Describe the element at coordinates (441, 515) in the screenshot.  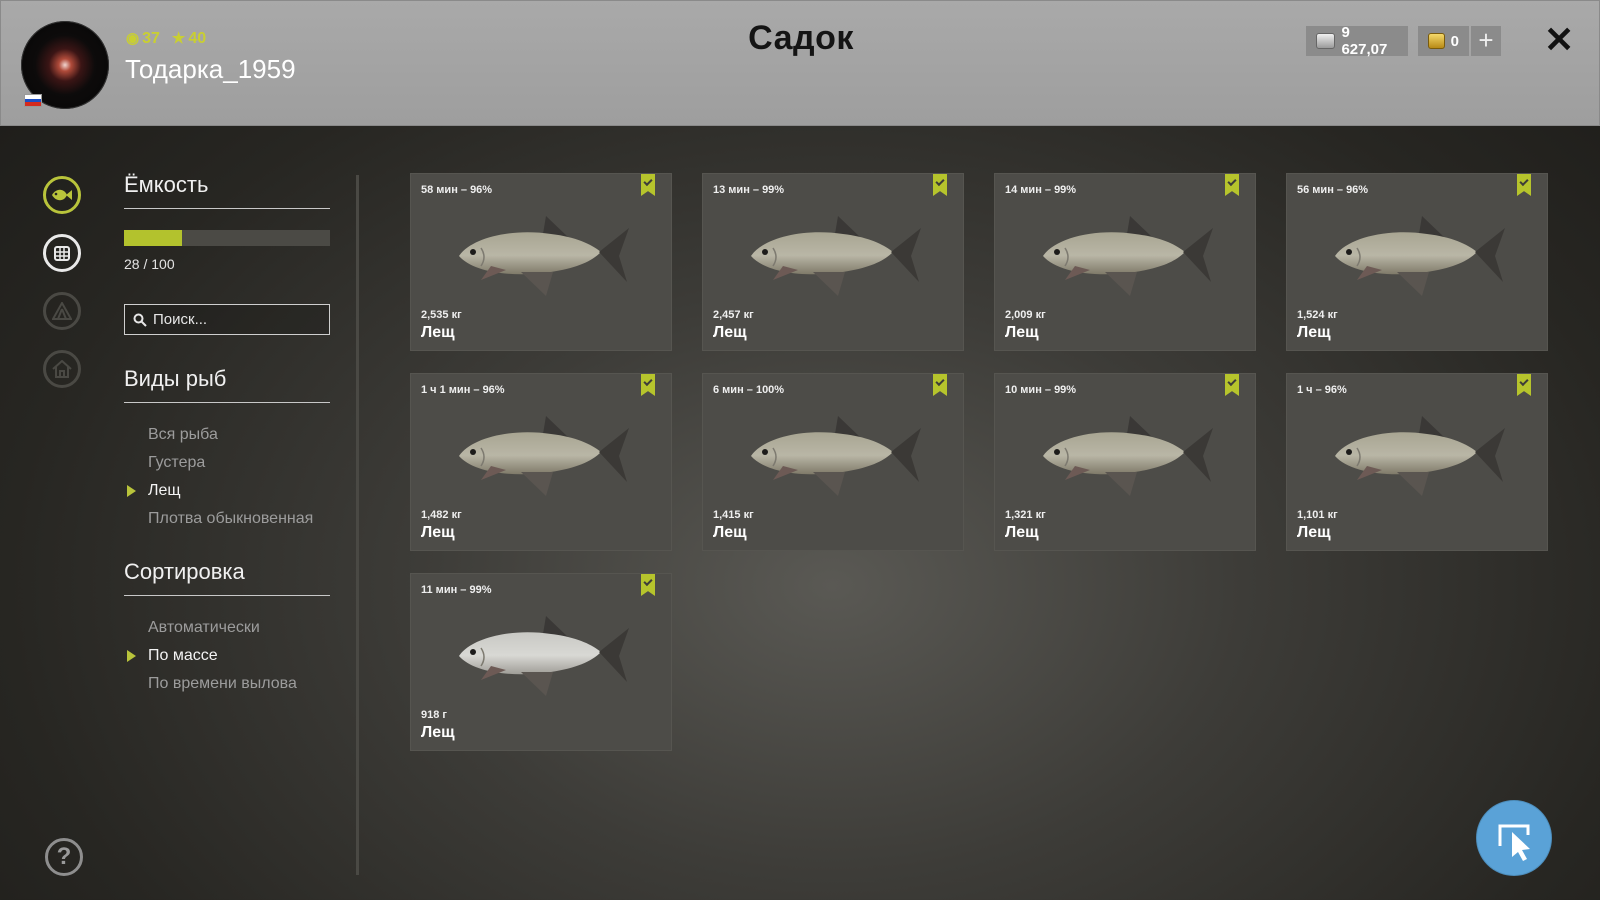
I see `fish-weight: 1,482 кг` at that location.